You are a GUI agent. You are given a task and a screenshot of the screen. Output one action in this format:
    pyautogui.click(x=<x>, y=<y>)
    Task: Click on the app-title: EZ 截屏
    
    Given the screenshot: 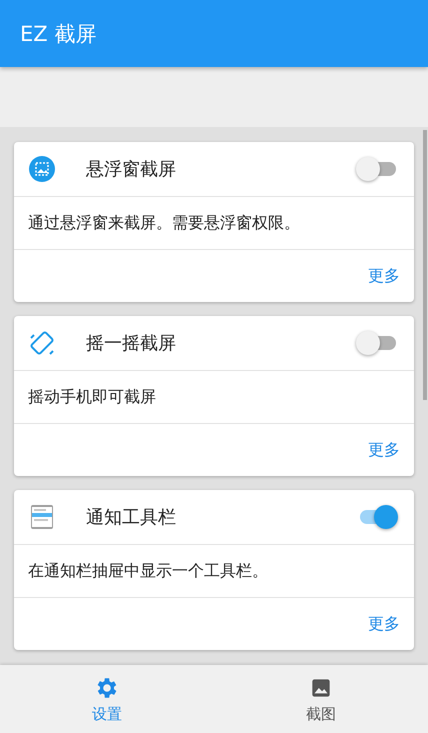 What is the action you would take?
    pyautogui.click(x=58, y=34)
    